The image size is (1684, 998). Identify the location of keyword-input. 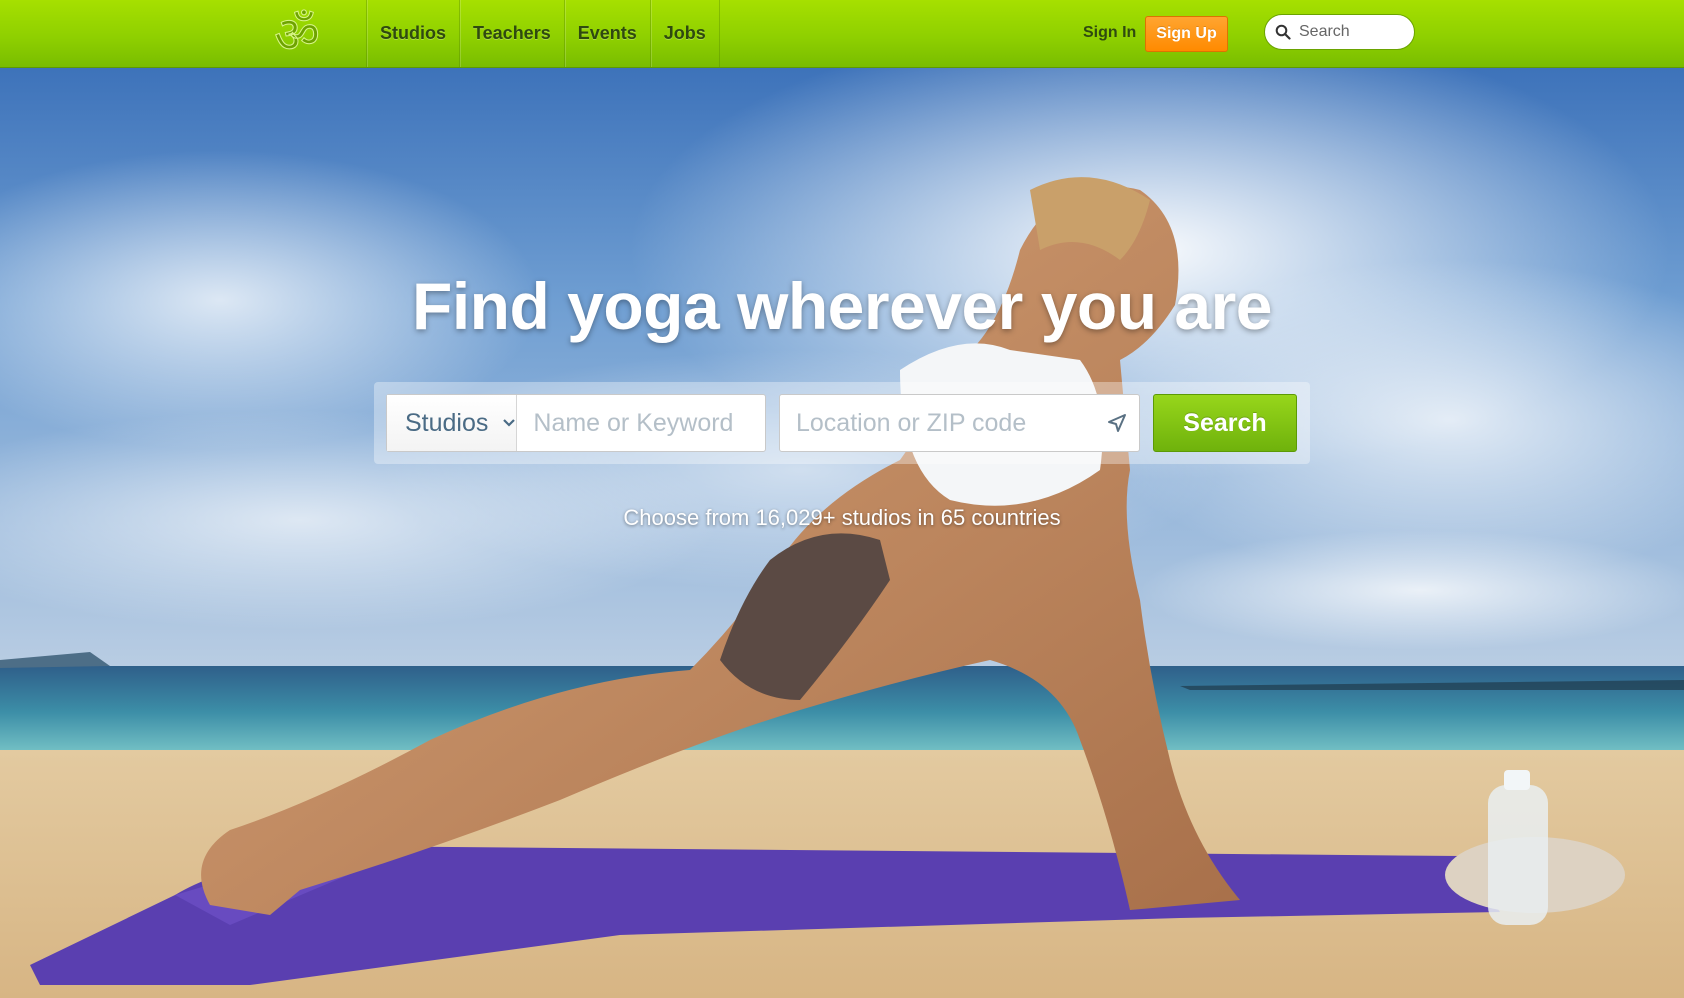
(641, 423).